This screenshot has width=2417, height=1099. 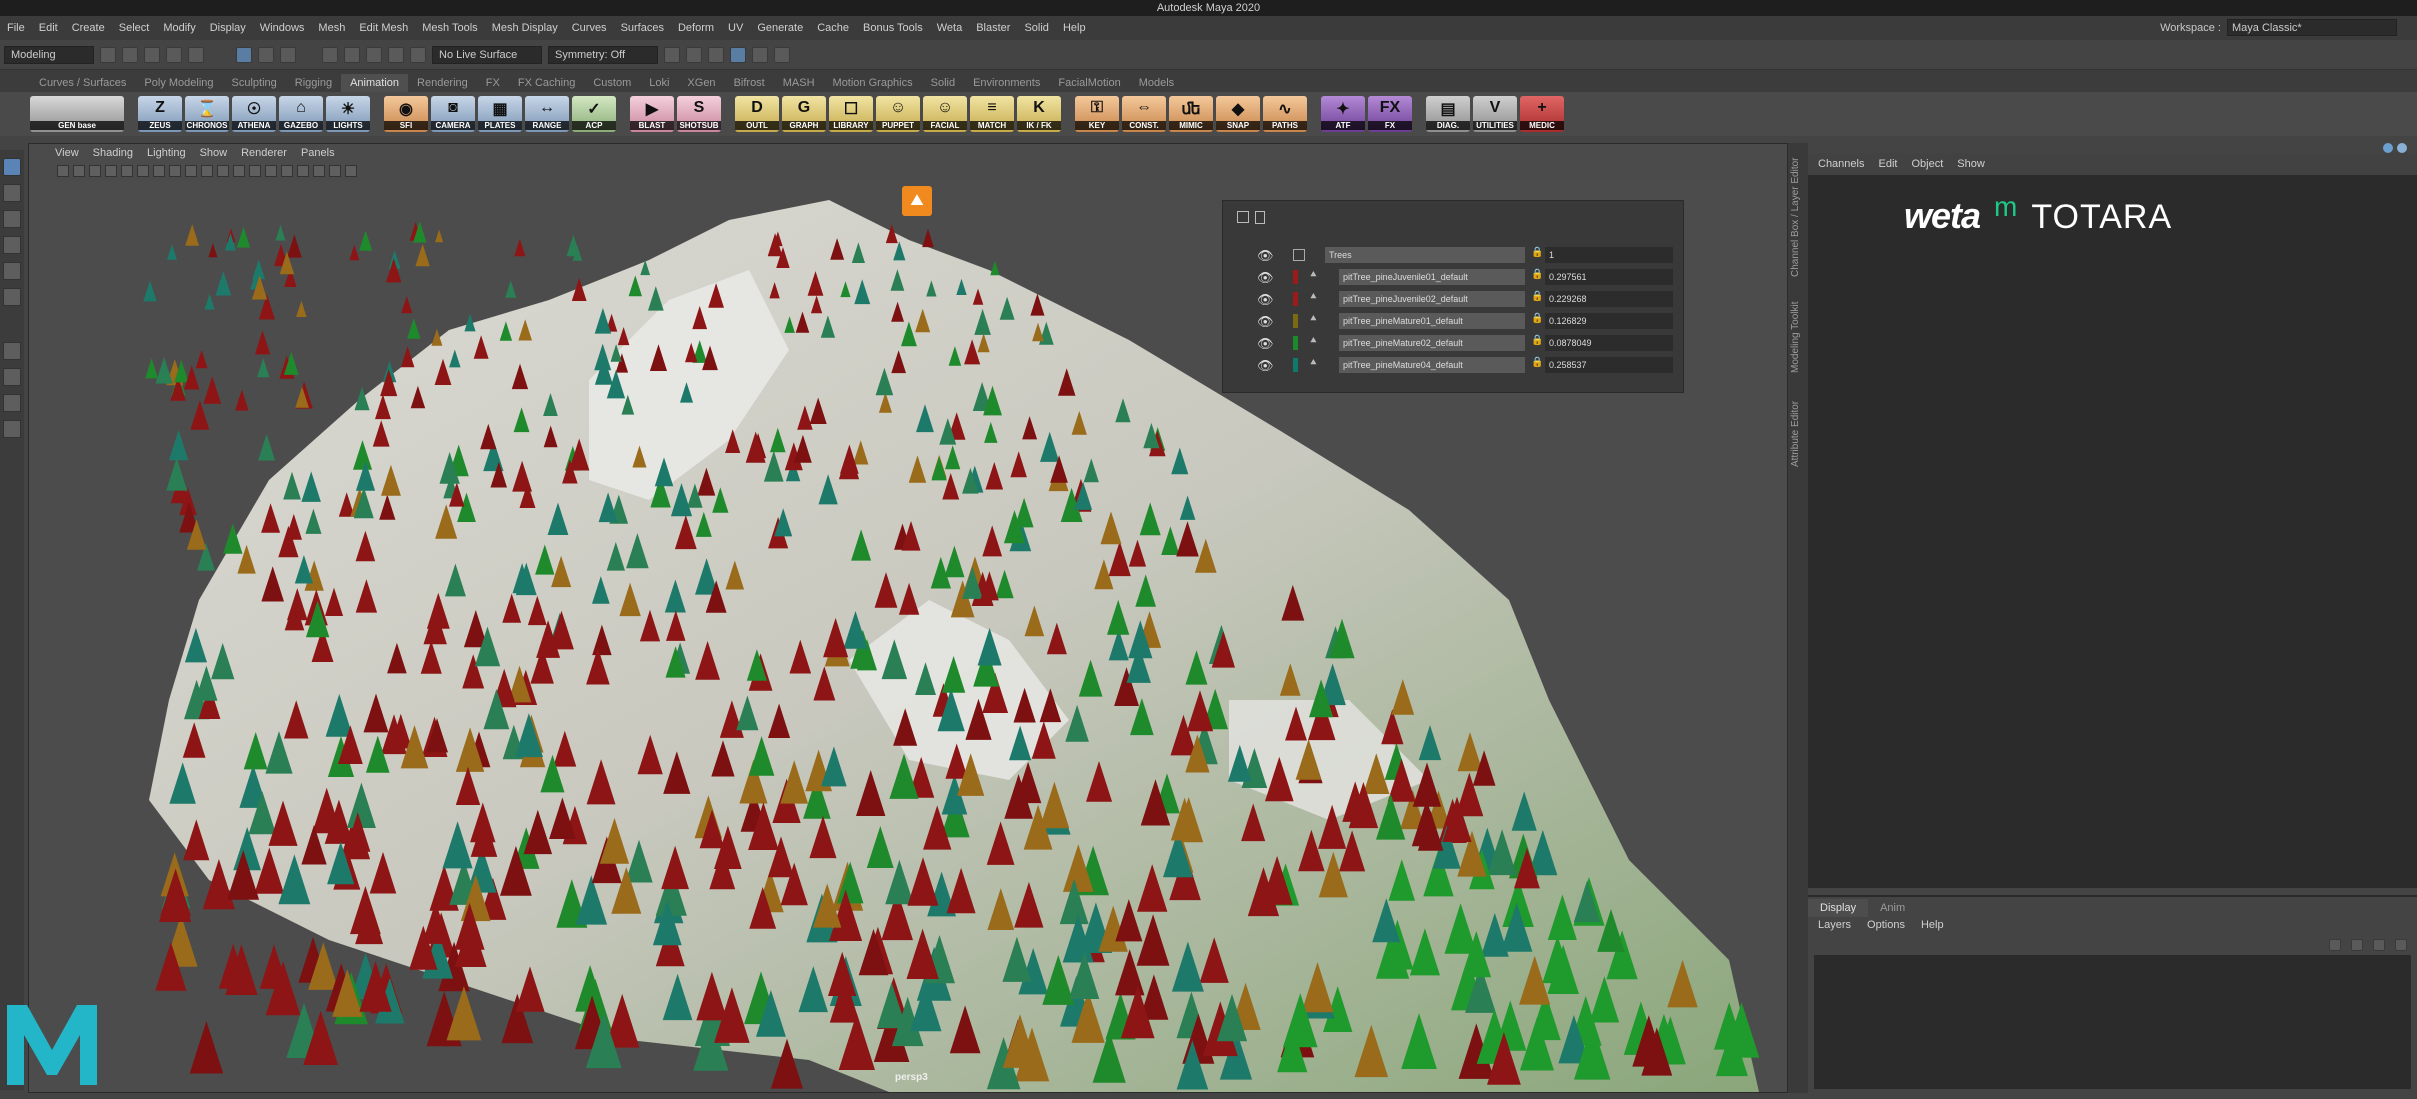 I want to click on shelf-tab-environments: Environments, so click(x=1006, y=83).